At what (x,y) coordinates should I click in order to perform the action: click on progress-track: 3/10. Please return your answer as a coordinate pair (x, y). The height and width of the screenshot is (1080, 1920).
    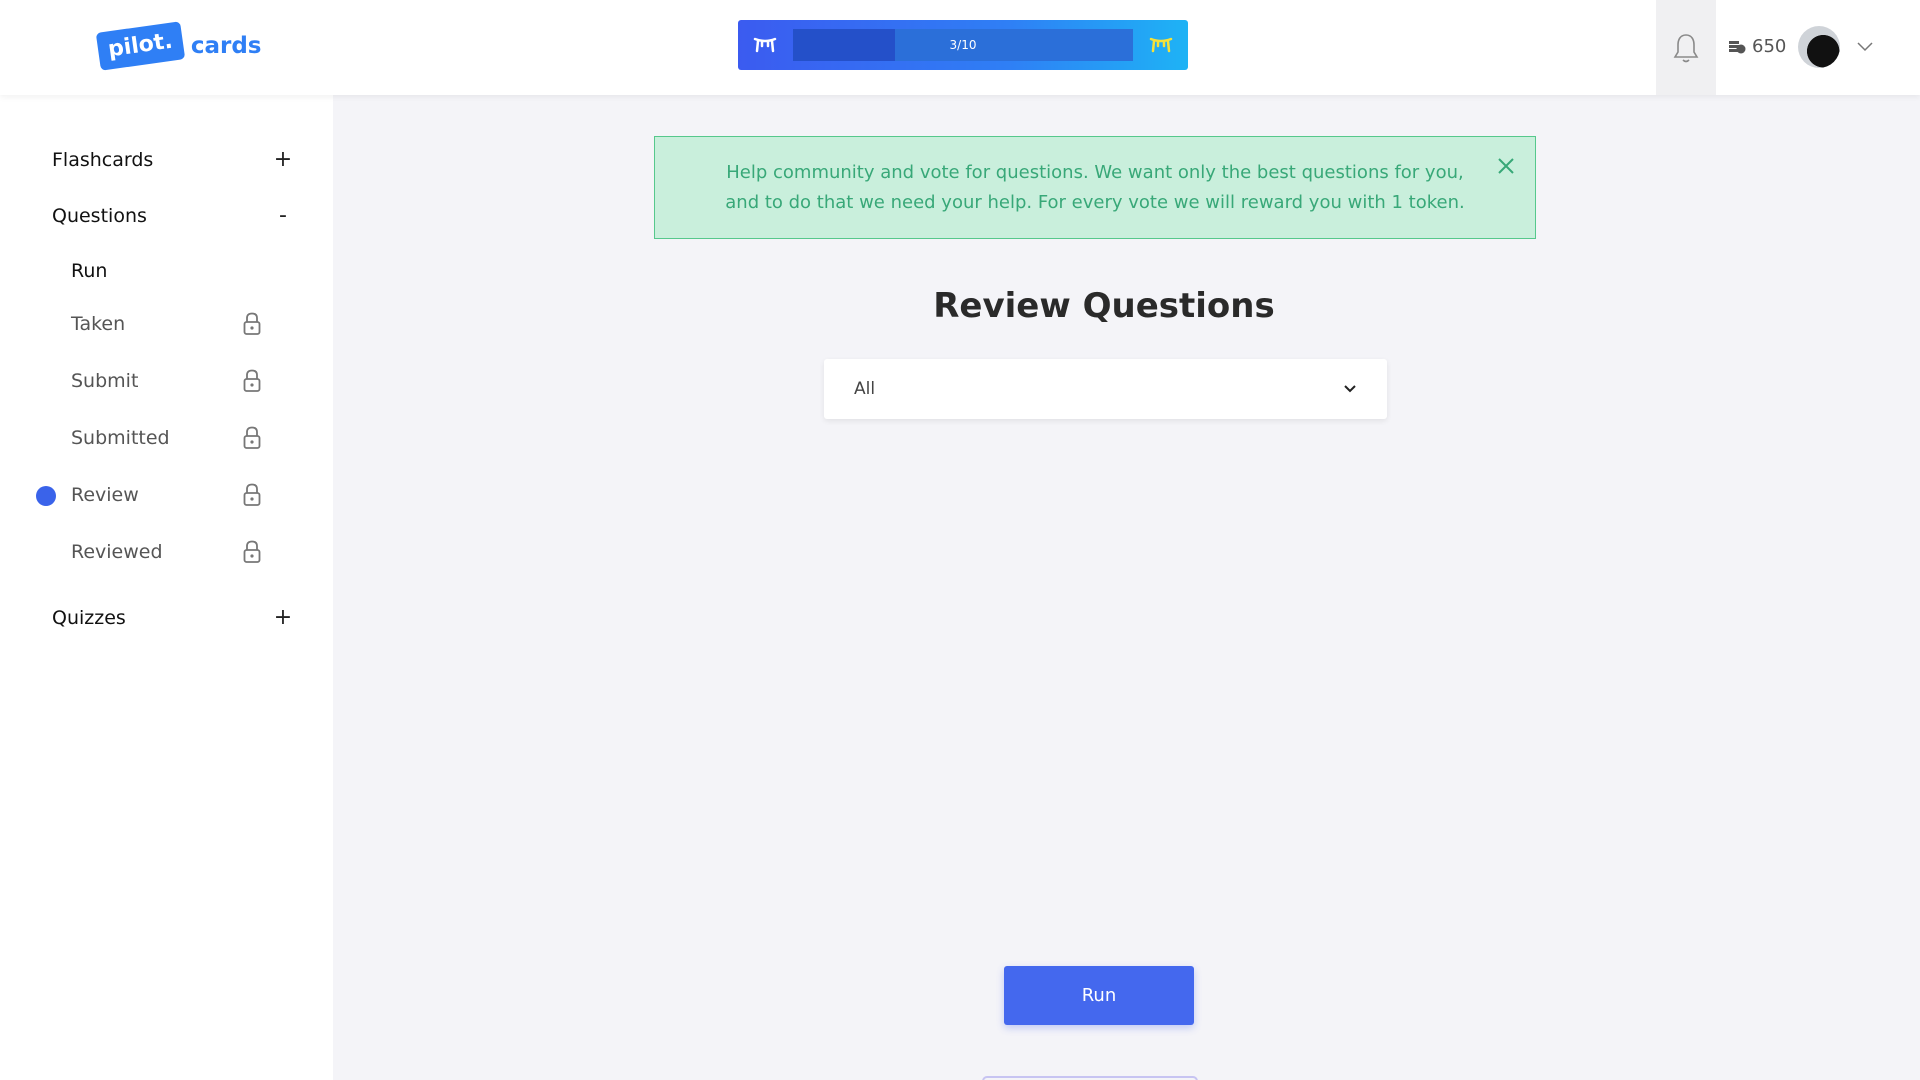
    Looking at the image, I should click on (963, 45).